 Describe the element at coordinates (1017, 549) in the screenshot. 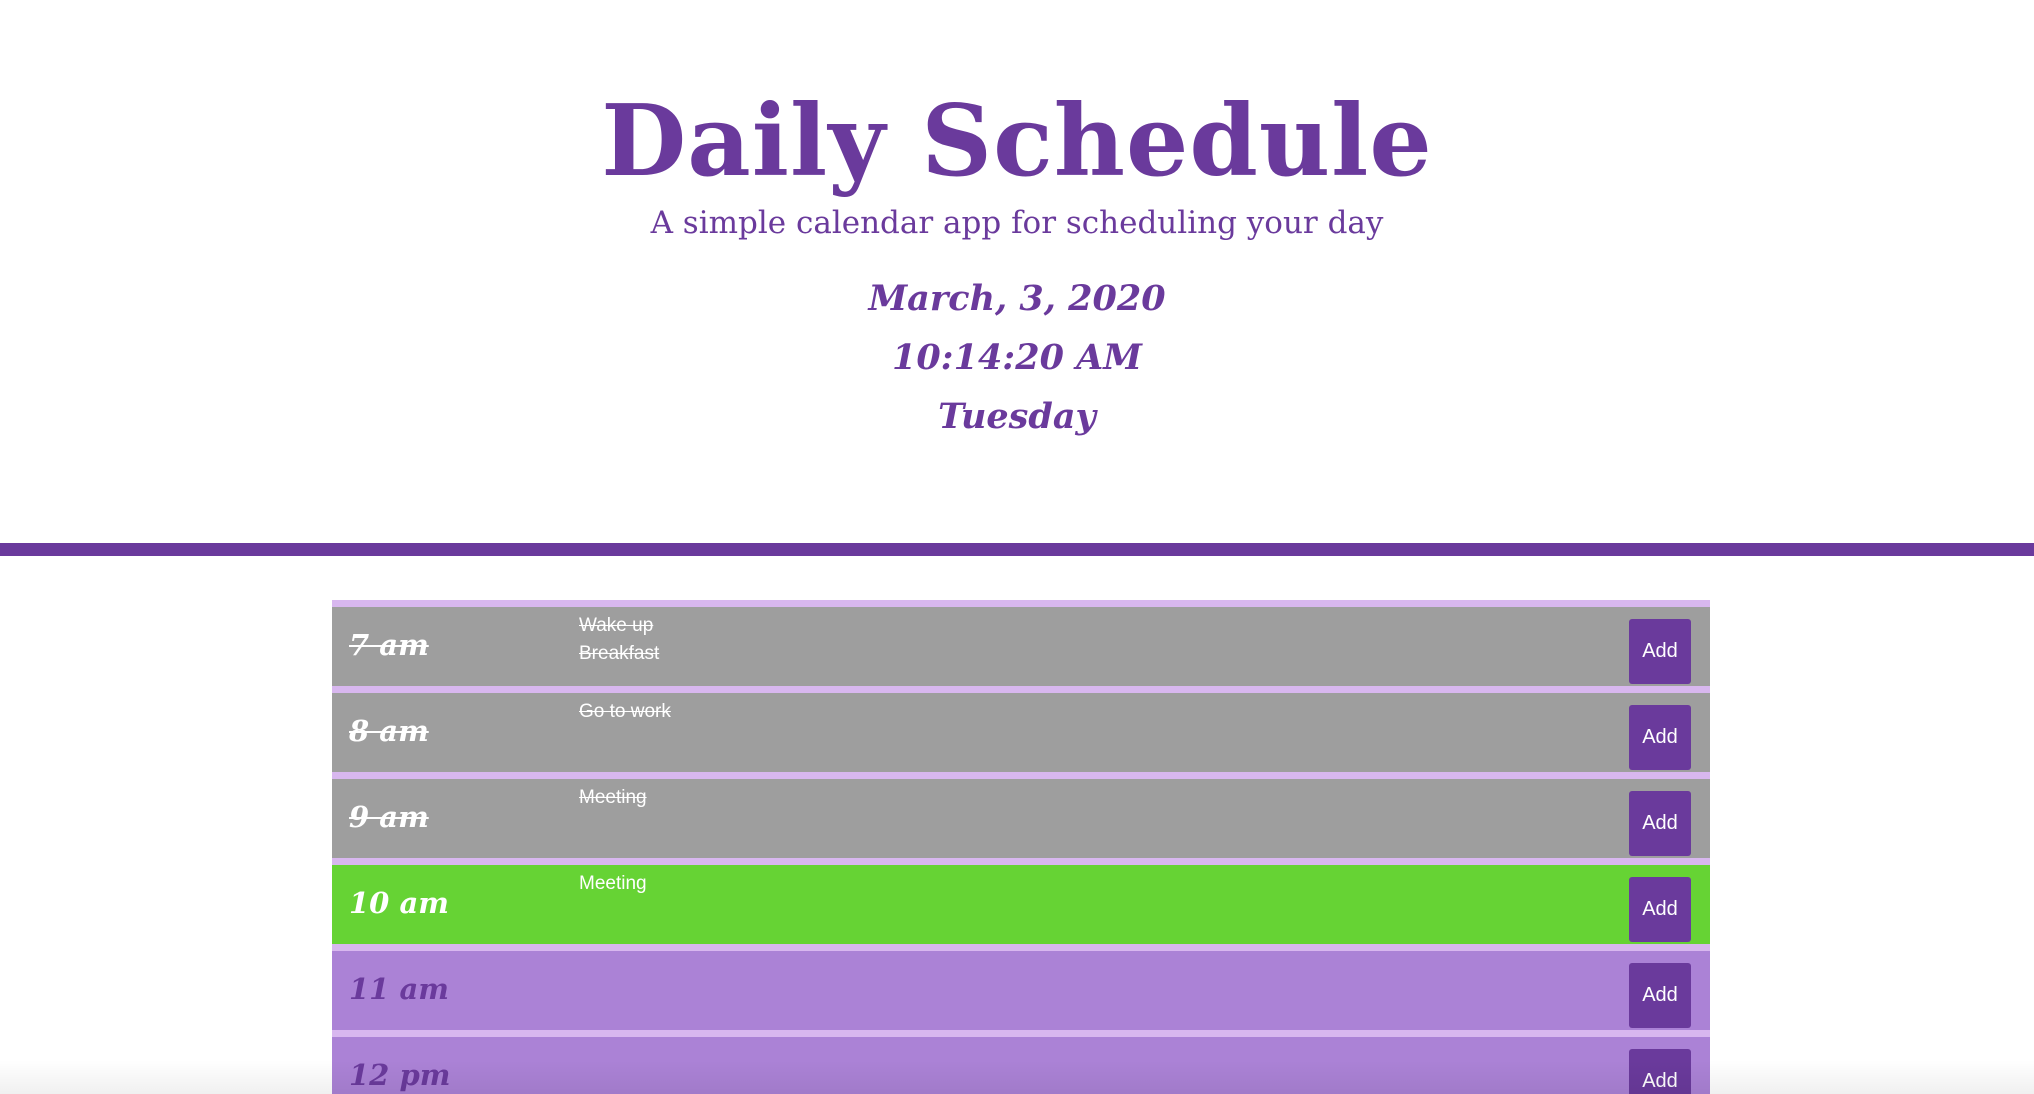

I see `header-divider` at that location.